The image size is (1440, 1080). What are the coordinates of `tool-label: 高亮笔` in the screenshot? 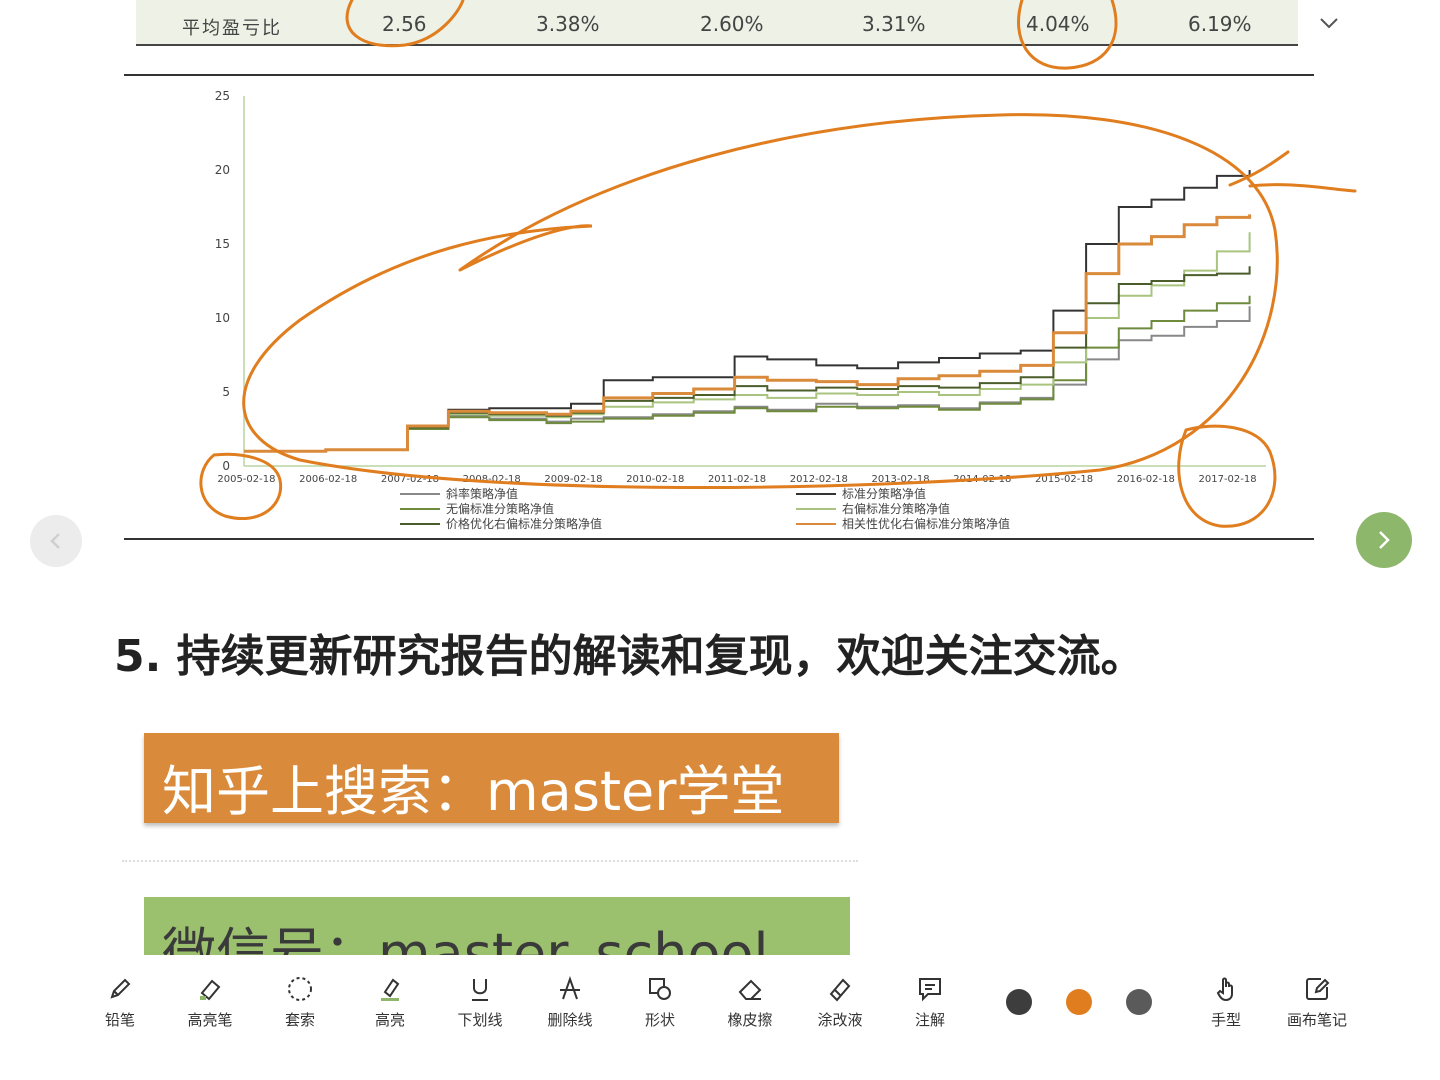 It's located at (210, 1020).